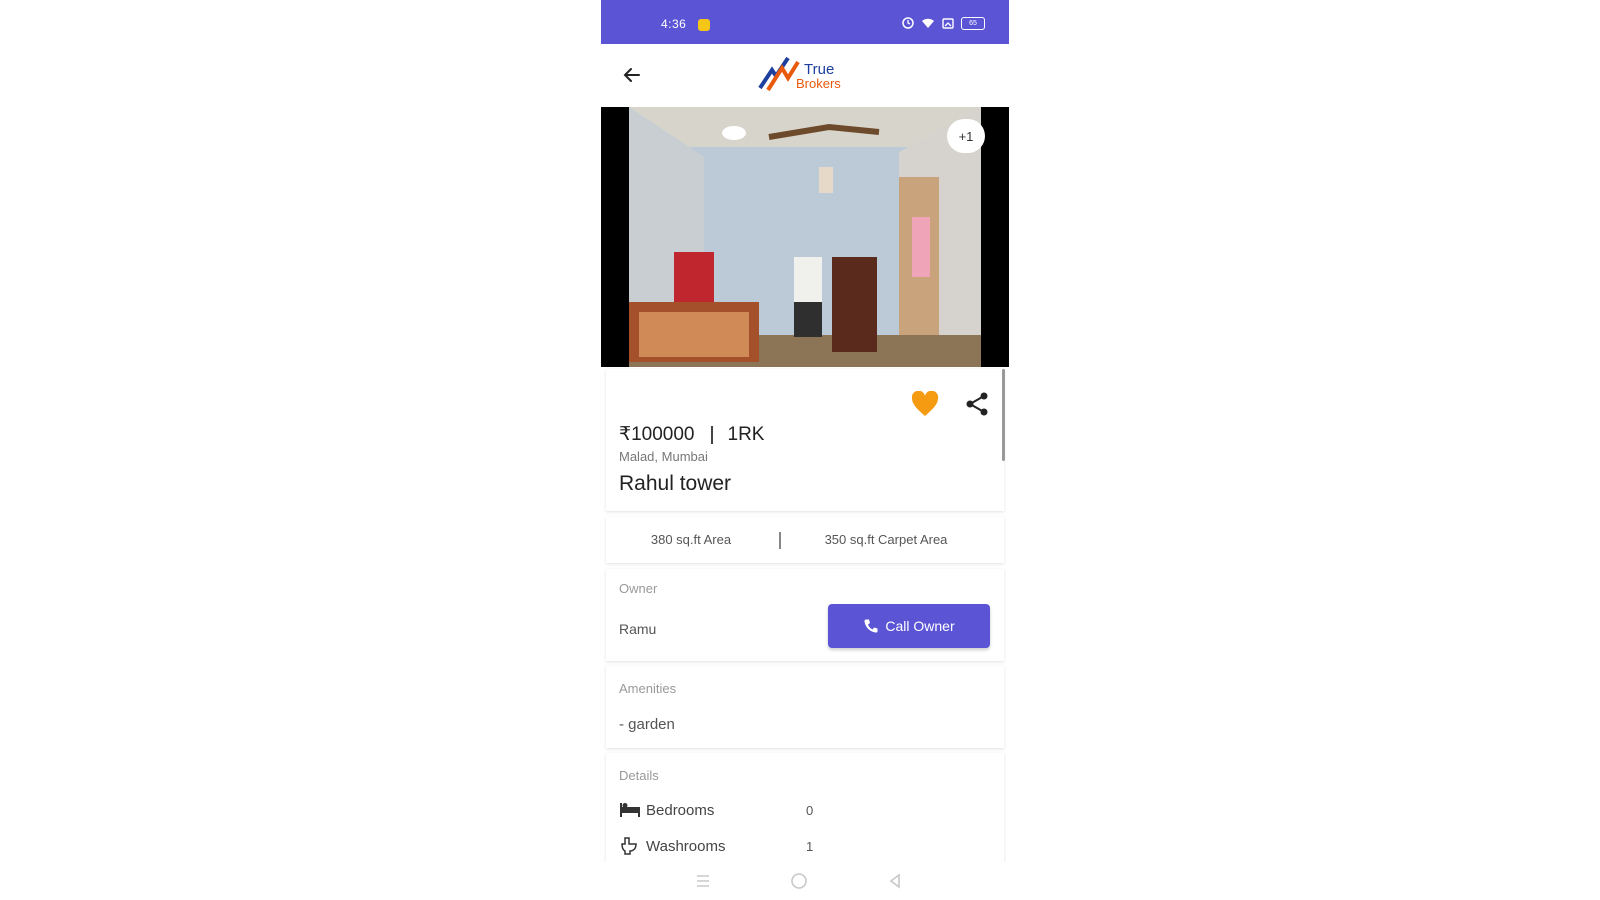 This screenshot has width=1600, height=900. Describe the element at coordinates (663, 456) in the screenshot. I see `location: Malad, Mumbai` at that location.